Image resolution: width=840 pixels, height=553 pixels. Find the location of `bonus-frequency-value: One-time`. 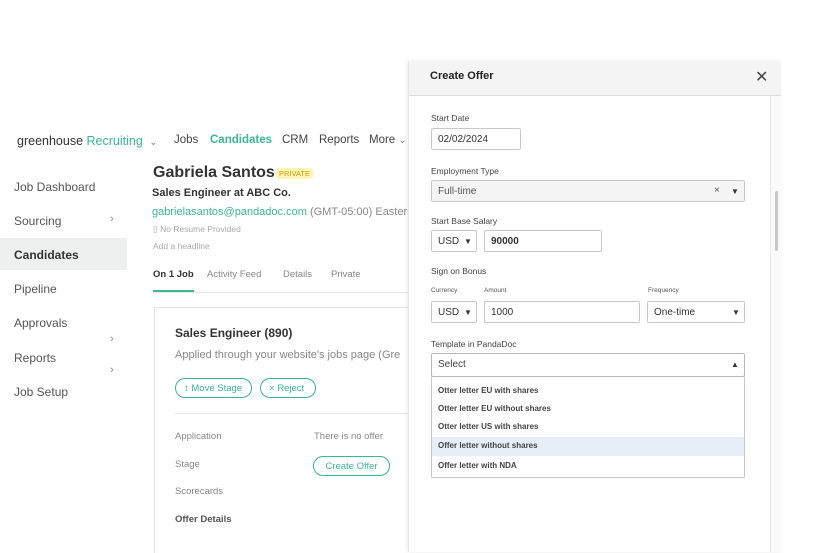

bonus-frequency-value: One-time is located at coordinates (675, 312).